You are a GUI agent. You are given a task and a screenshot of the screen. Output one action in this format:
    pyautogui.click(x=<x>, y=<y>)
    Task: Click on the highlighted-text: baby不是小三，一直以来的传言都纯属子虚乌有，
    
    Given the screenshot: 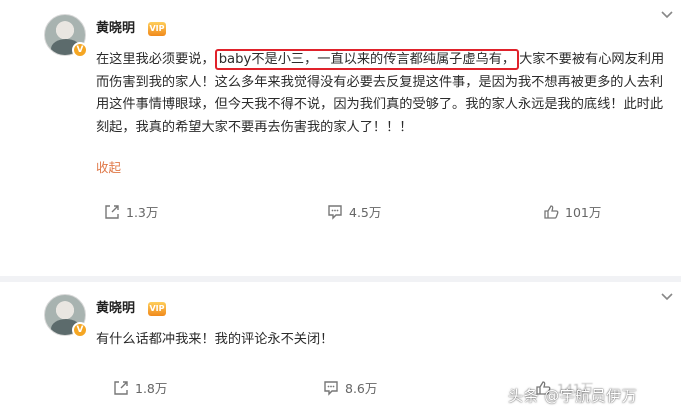 What is the action you would take?
    pyautogui.click(x=367, y=59)
    